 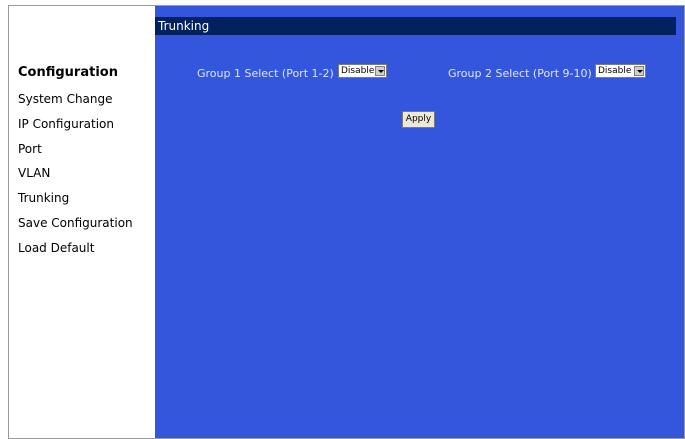 What do you see at coordinates (75, 223) in the screenshot?
I see `sidebar-item-save-configuration: Save Configuration` at bounding box center [75, 223].